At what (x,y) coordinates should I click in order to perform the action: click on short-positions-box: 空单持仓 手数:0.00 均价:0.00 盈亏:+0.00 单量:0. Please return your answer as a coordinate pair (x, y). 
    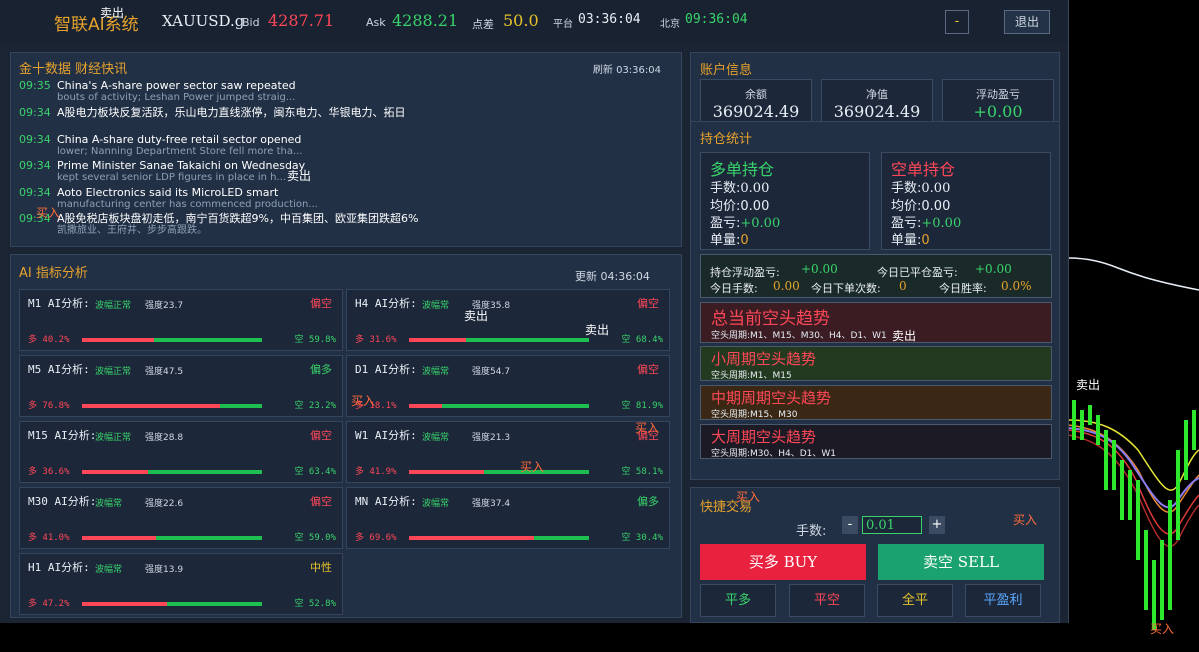
    Looking at the image, I should click on (966, 201).